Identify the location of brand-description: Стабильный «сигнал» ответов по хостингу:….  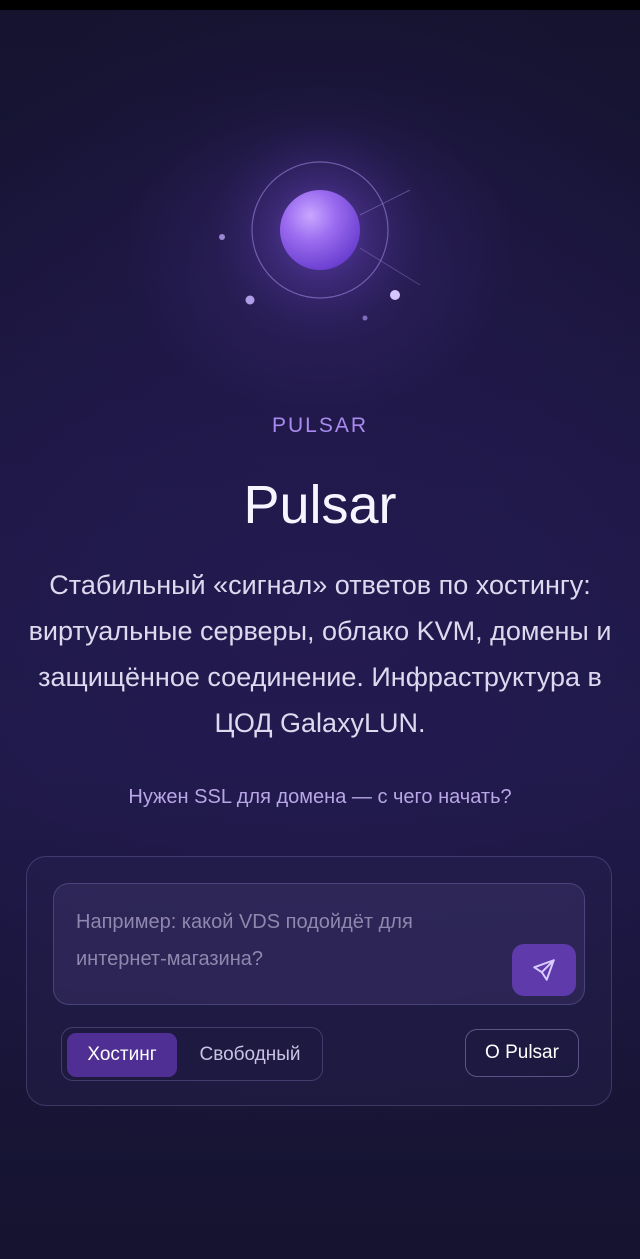
(320, 654).